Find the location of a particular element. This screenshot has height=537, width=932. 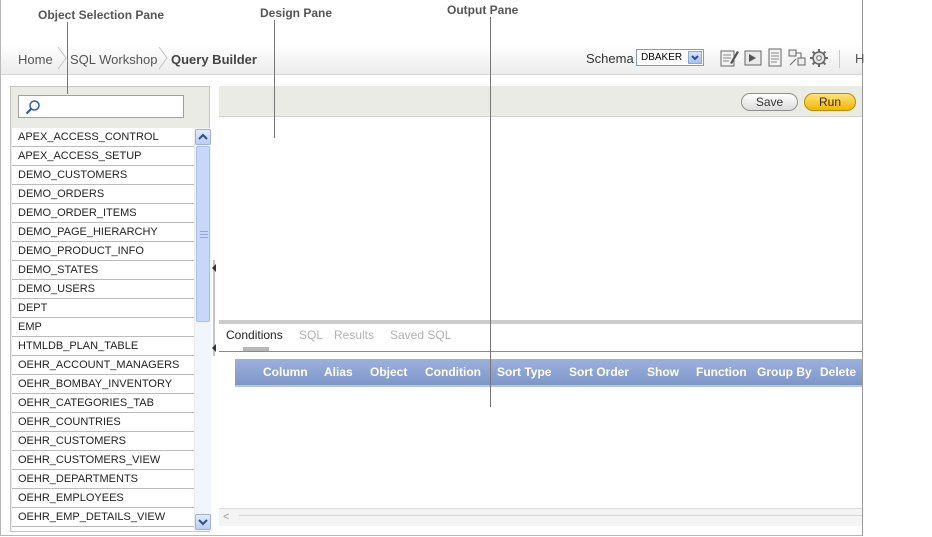

list-item: OEHR_CUSTOMERS_VIEW is located at coordinates (103, 460).